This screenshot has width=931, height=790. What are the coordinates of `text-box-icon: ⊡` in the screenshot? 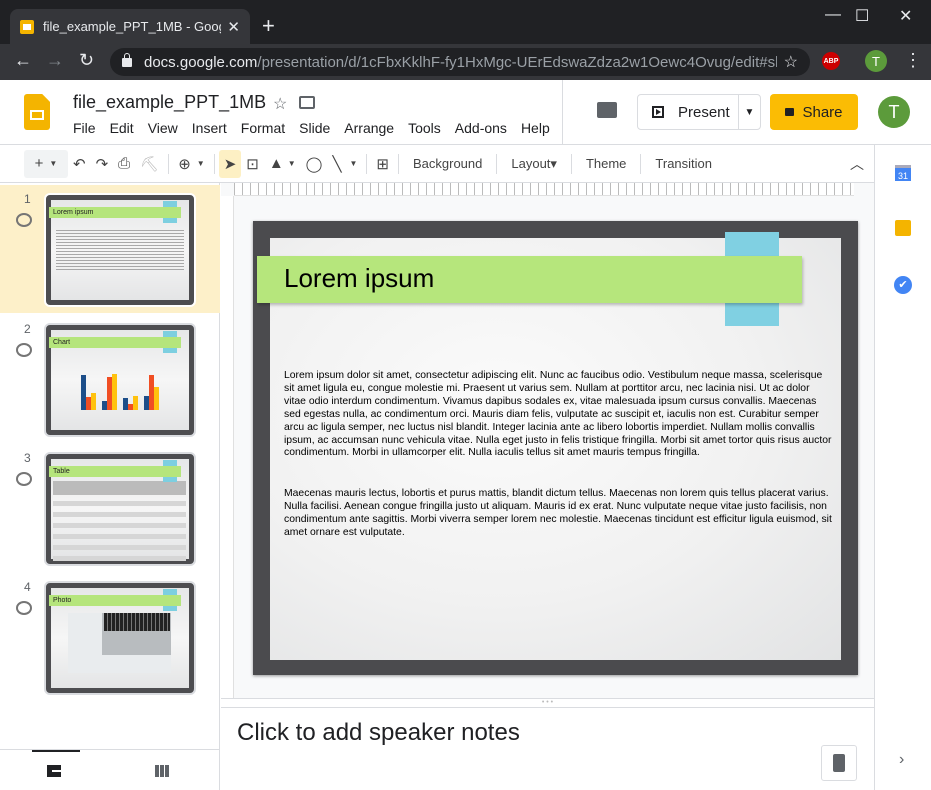 It's located at (252, 164).